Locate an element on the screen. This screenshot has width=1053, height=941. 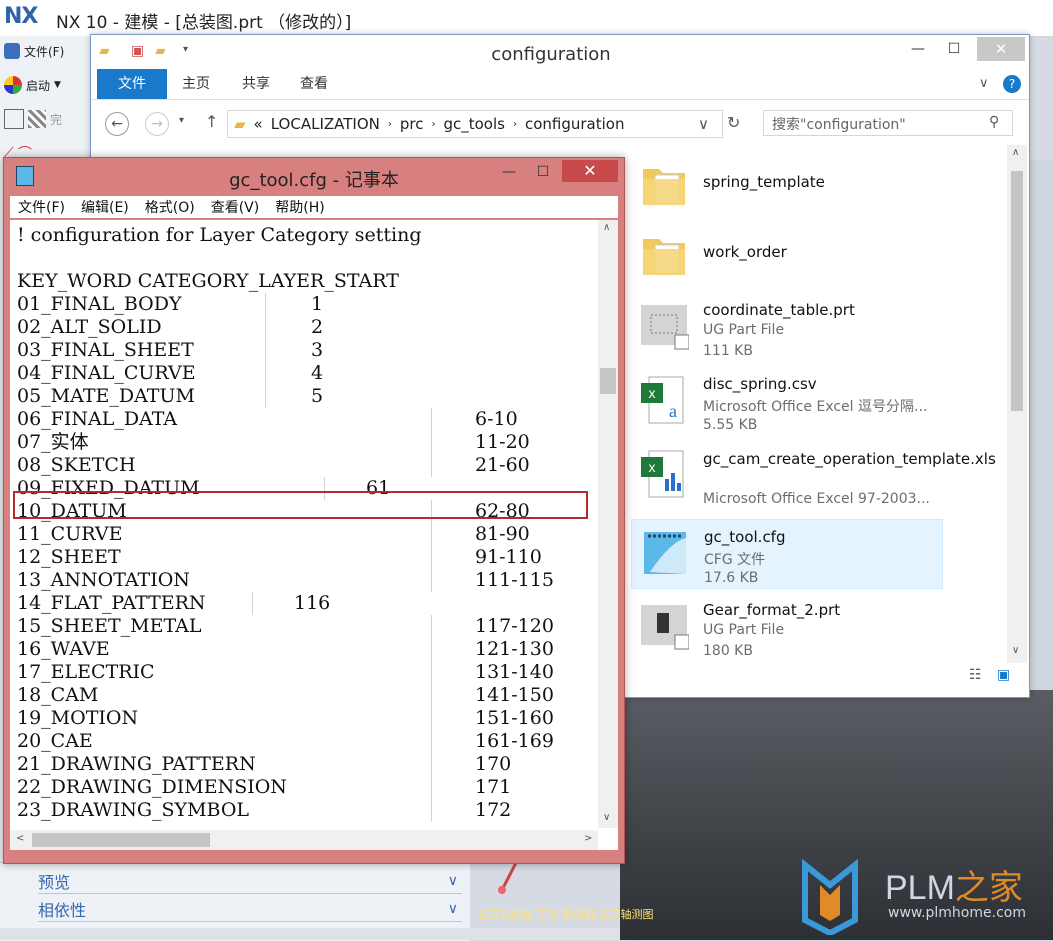
table-row: 23_DRAWING_SYMBOL 172 is located at coordinates (307, 810).